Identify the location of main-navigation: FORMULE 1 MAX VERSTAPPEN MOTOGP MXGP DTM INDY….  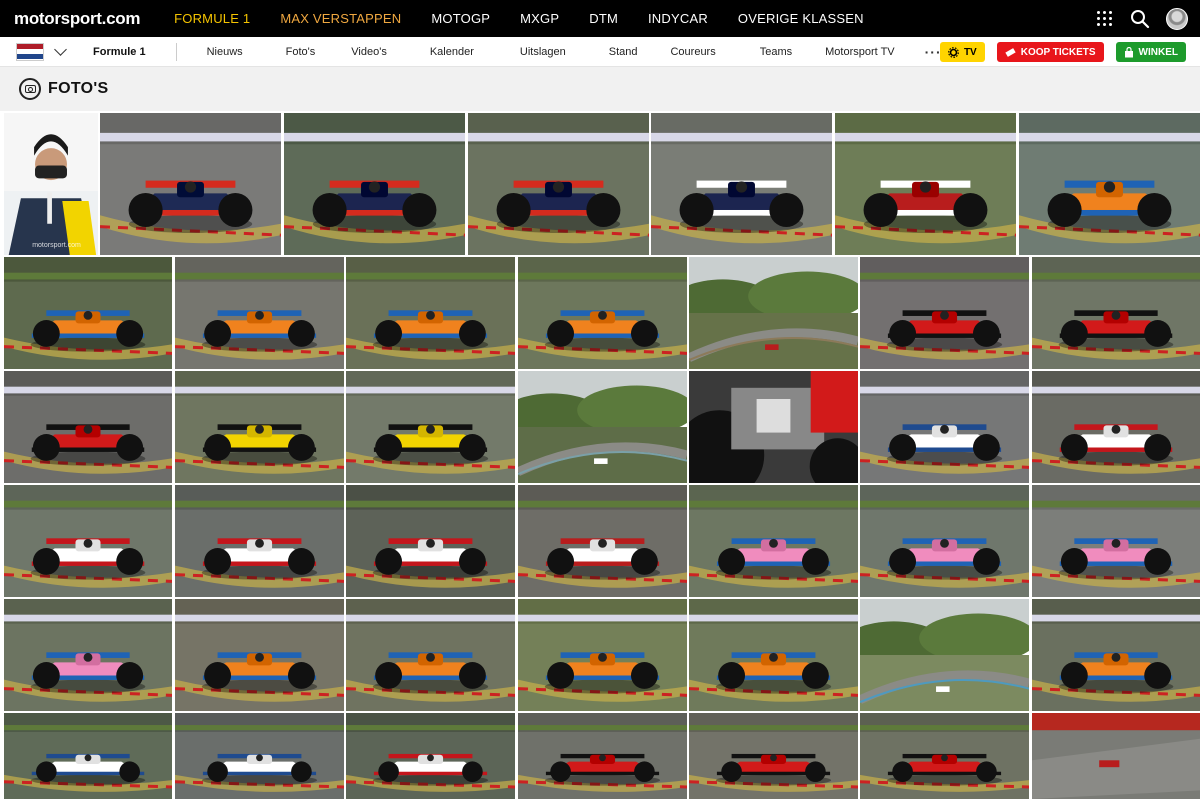
(534, 18).